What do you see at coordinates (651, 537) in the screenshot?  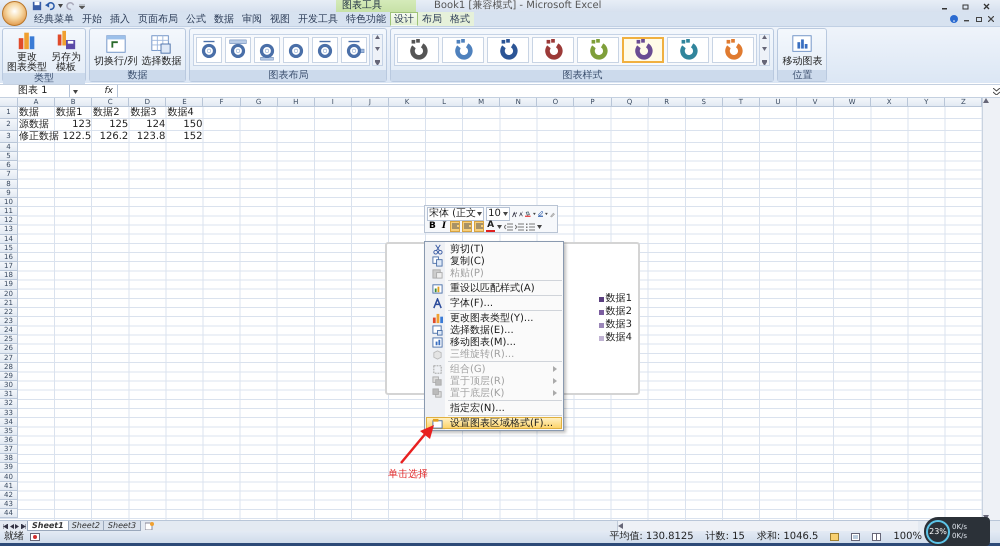 I see `status-stat: 平均值: 130.8125` at bounding box center [651, 537].